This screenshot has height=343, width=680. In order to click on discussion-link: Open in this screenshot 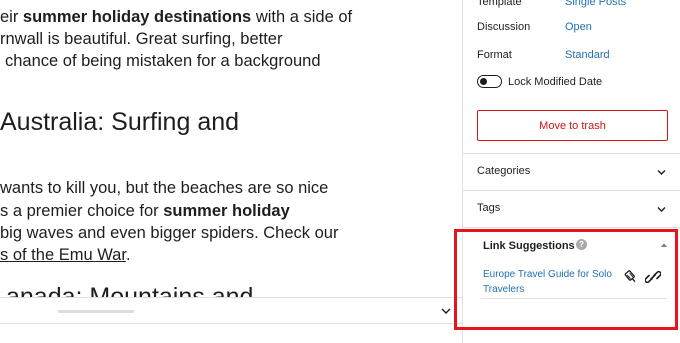, I will do `click(578, 27)`.